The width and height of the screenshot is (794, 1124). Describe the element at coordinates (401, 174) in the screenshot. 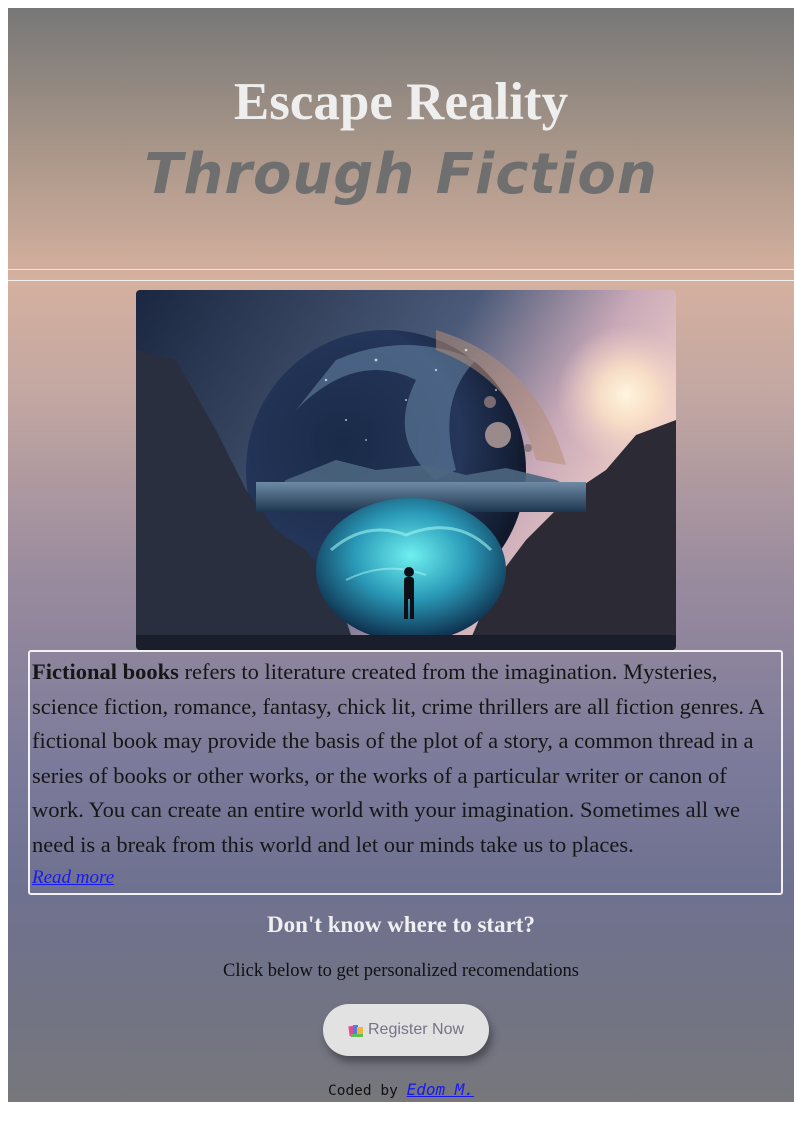

I see `page-subtitle: Through Fiction` at that location.